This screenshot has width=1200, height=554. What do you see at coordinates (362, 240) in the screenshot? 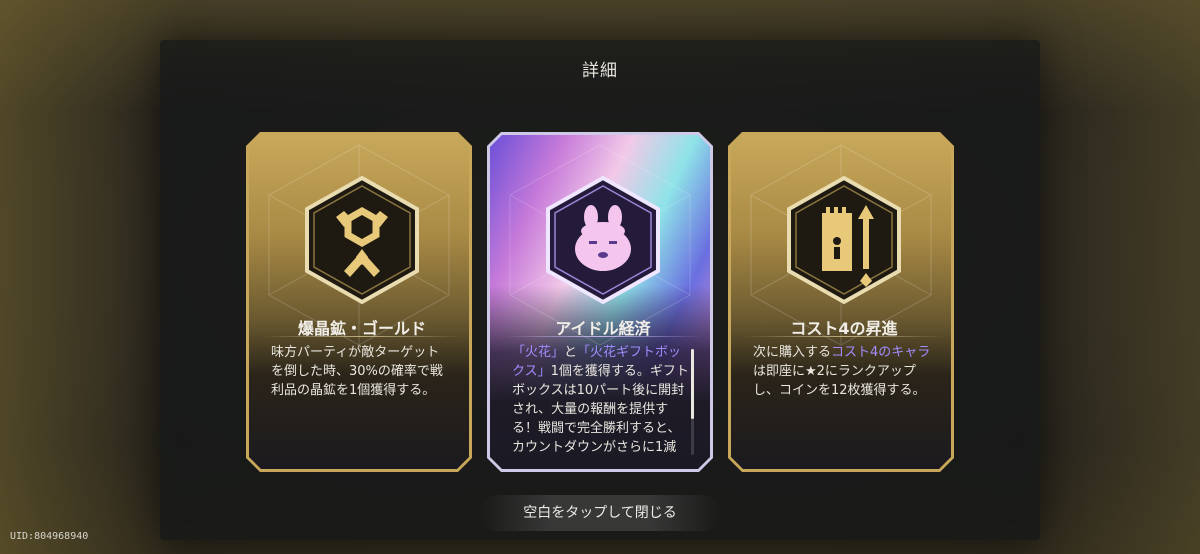
I see `ore-crossed-swords-icon` at bounding box center [362, 240].